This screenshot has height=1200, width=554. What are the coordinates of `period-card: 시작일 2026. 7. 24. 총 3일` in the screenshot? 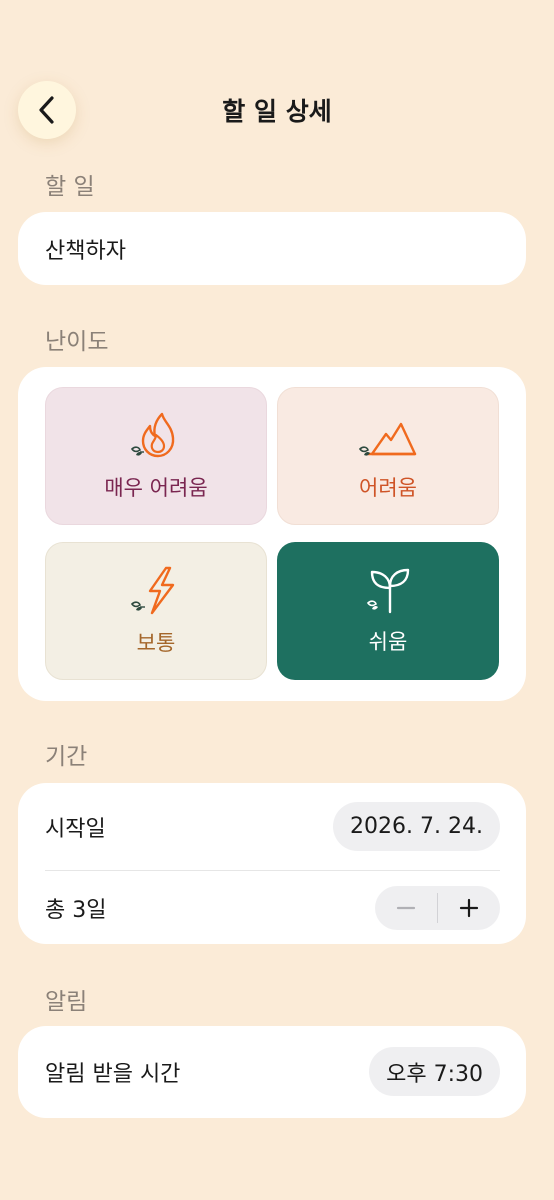 It's located at (272, 863).